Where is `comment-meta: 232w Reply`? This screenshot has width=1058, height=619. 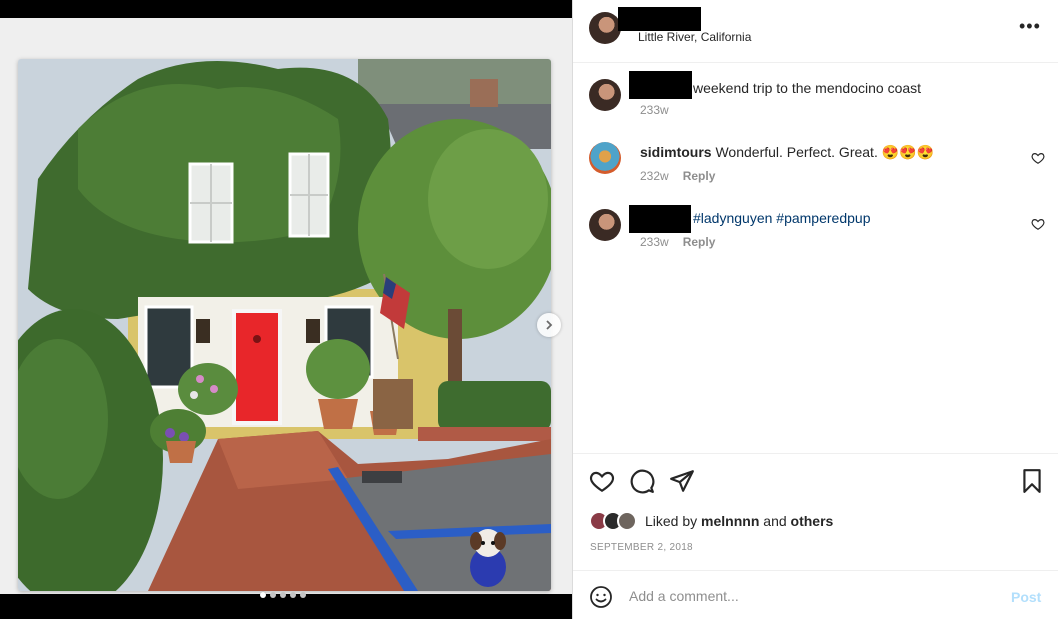
comment-meta: 232w Reply is located at coordinates (677, 176).